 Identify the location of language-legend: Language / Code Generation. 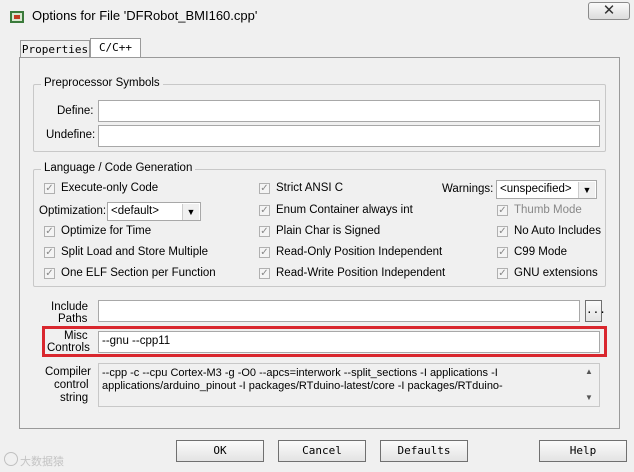
(118, 168).